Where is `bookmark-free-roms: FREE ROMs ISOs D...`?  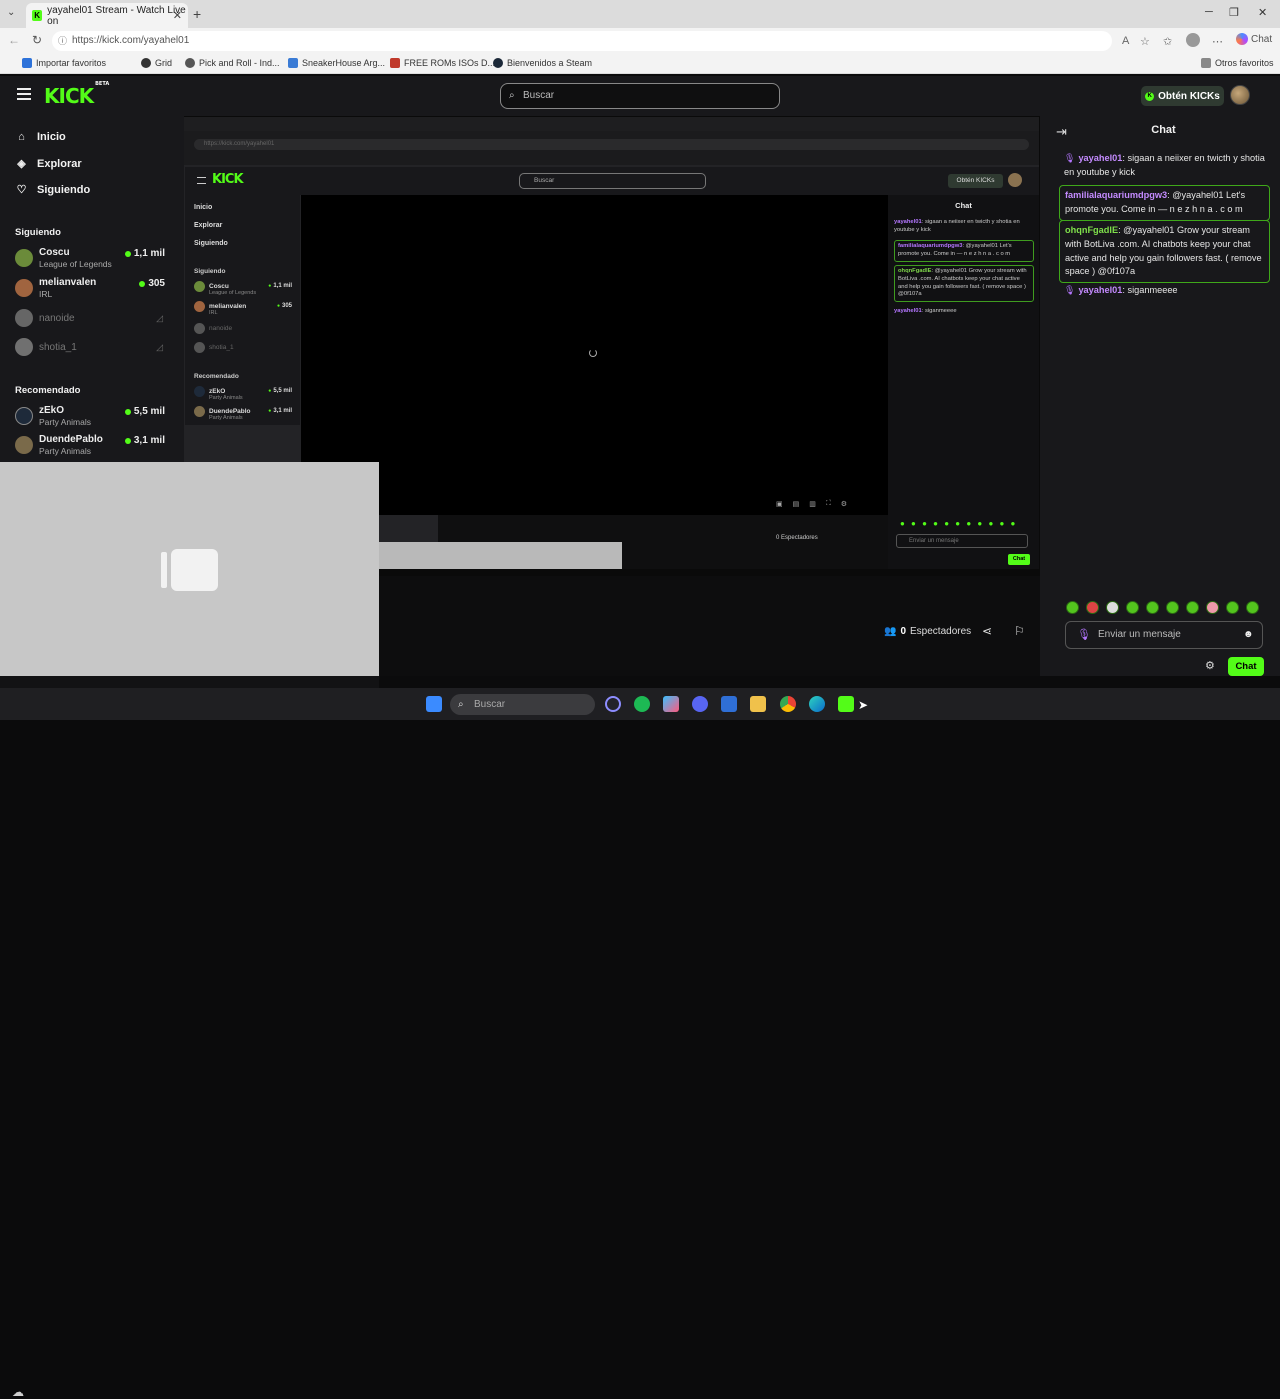 bookmark-free-roms: FREE ROMs ISOs D... is located at coordinates (442, 63).